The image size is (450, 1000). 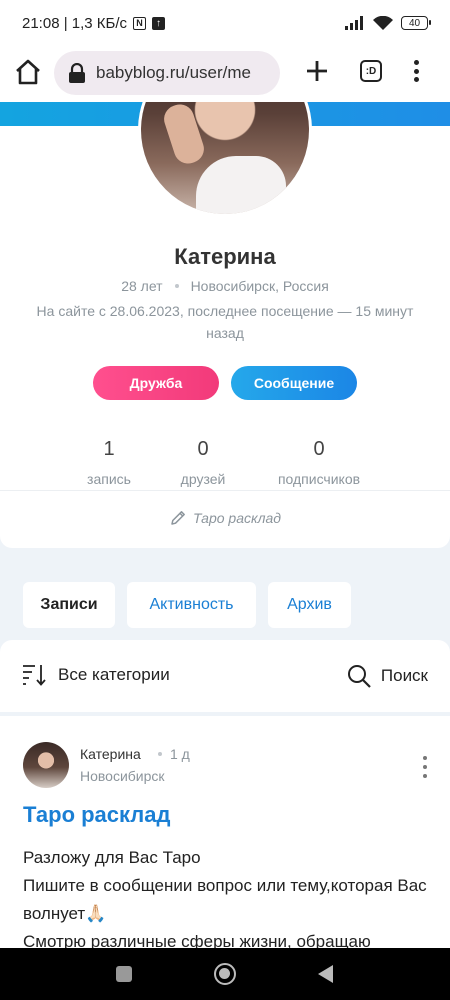 What do you see at coordinates (159, 23) in the screenshot?
I see `upload-icon: ↑` at bounding box center [159, 23].